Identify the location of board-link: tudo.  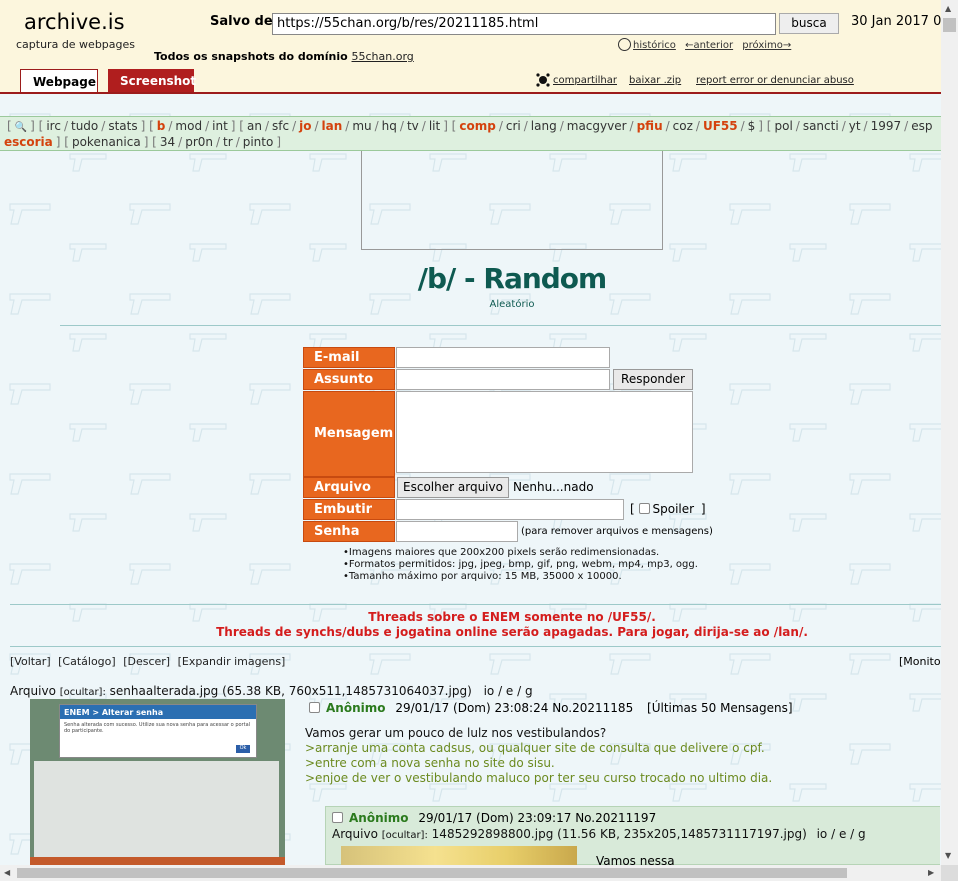
(84, 126).